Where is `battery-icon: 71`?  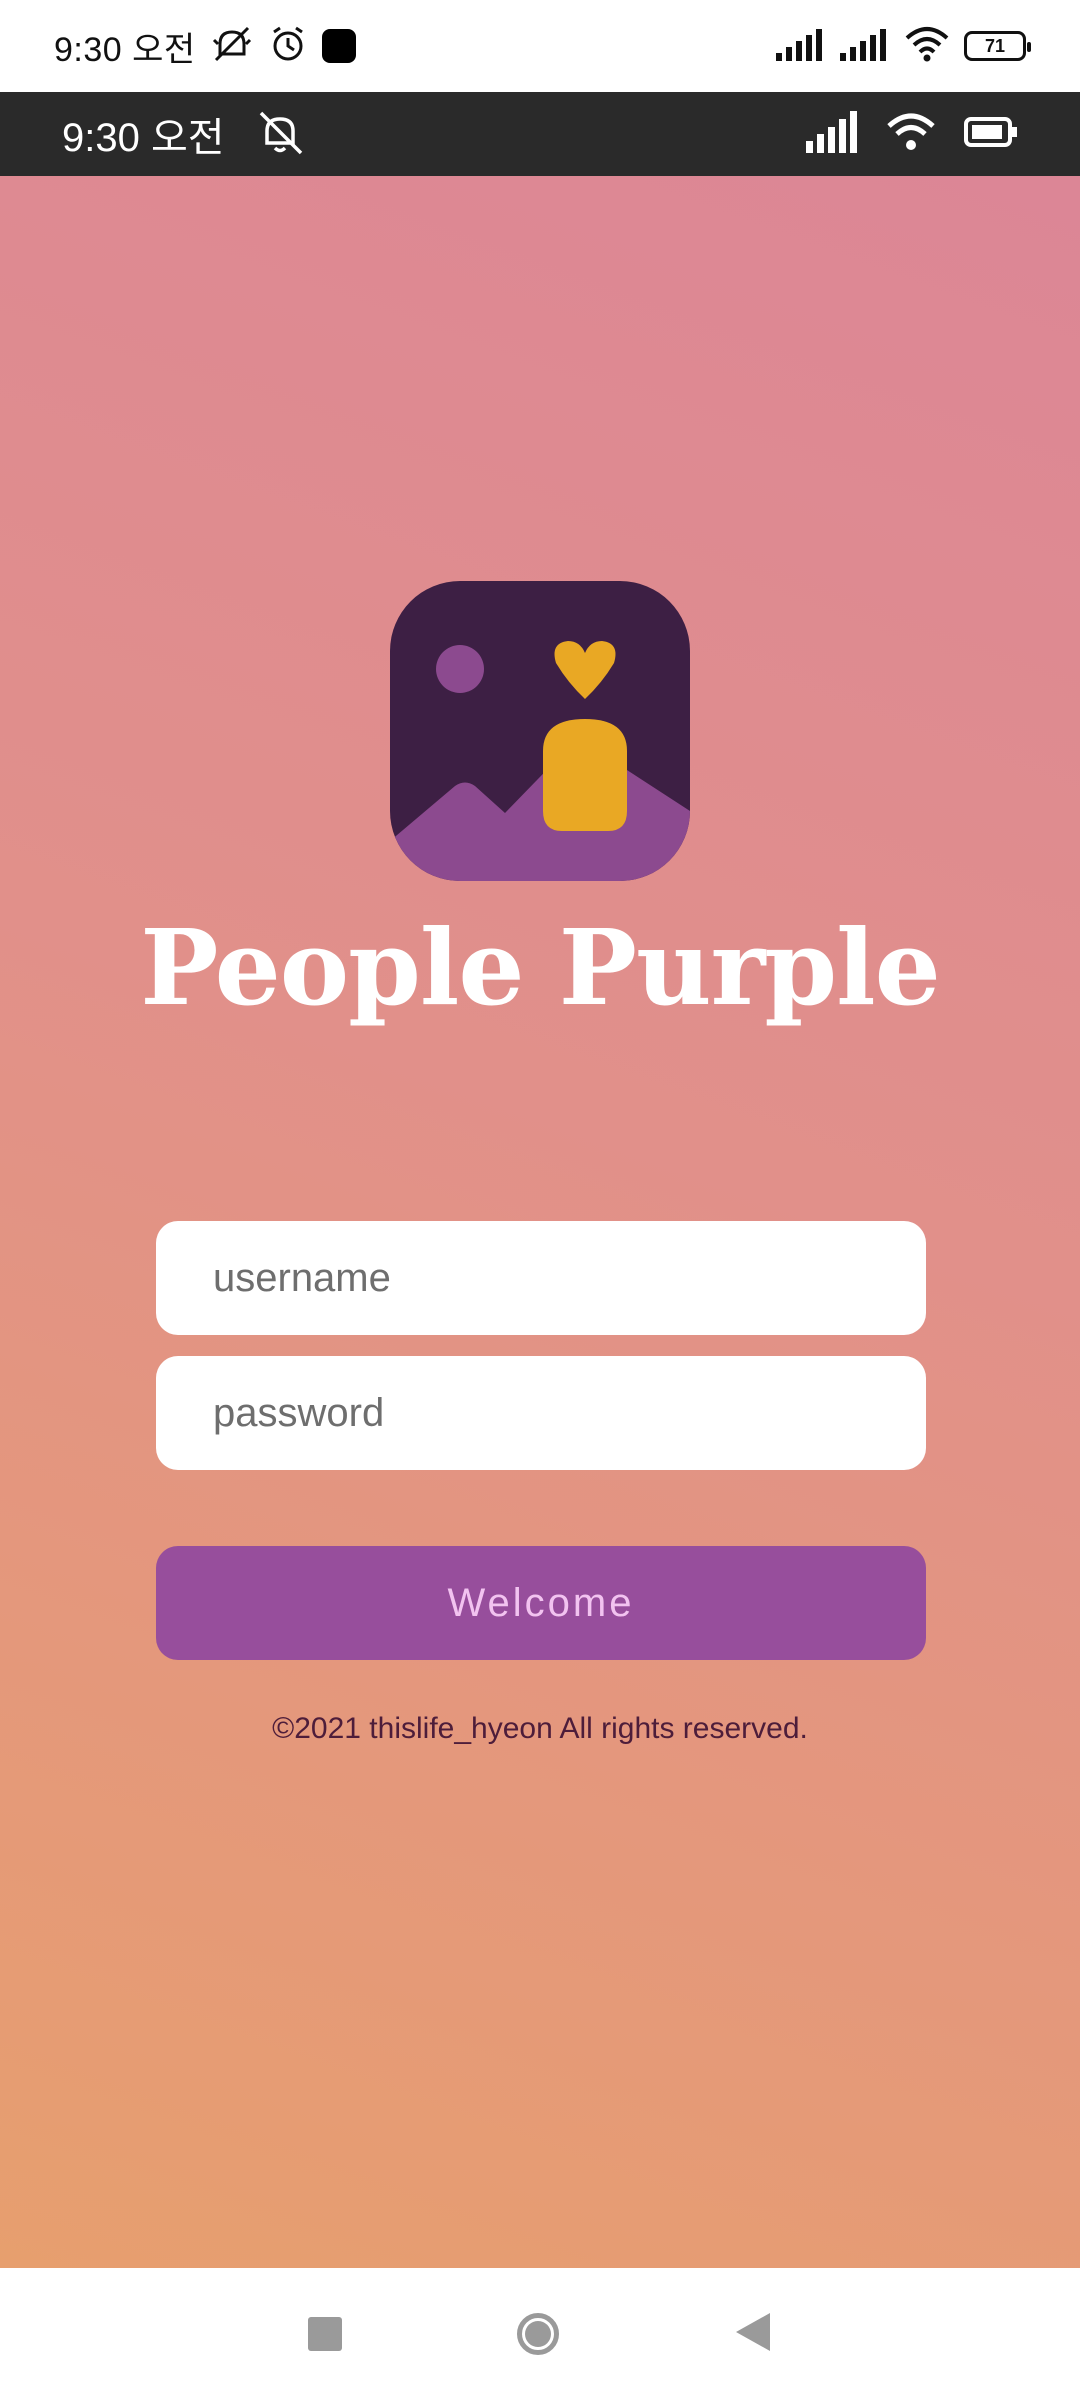
battery-icon: 71 is located at coordinates (997, 46).